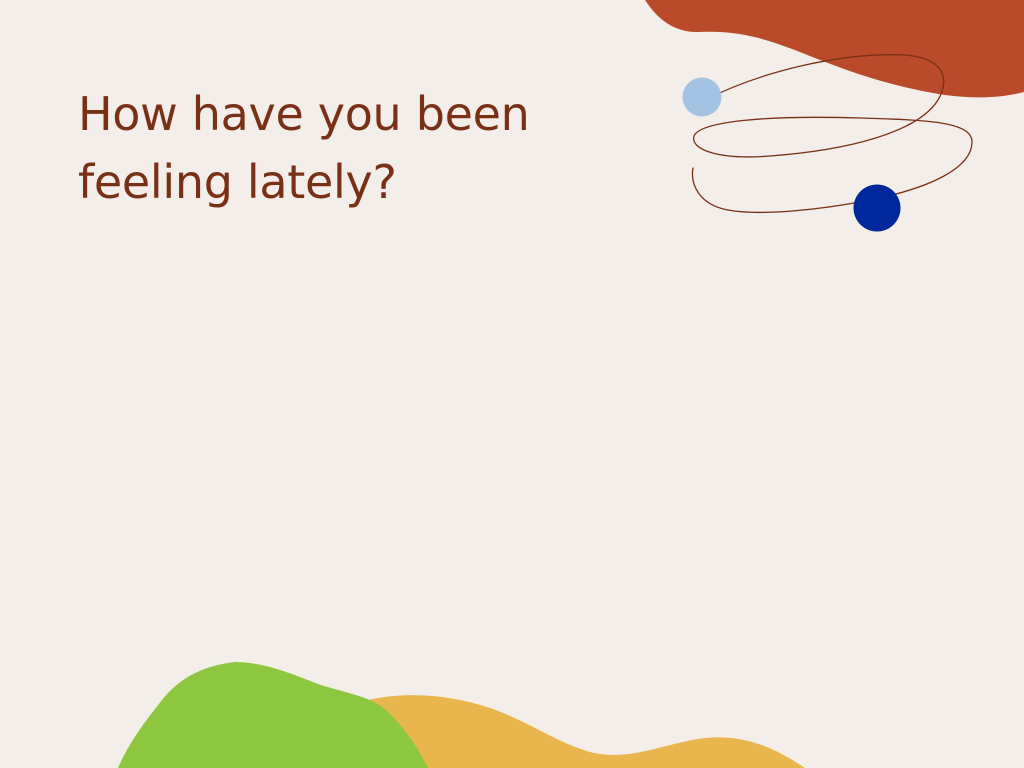  I want to click on question-line-1: How have you been, so click(304, 114).